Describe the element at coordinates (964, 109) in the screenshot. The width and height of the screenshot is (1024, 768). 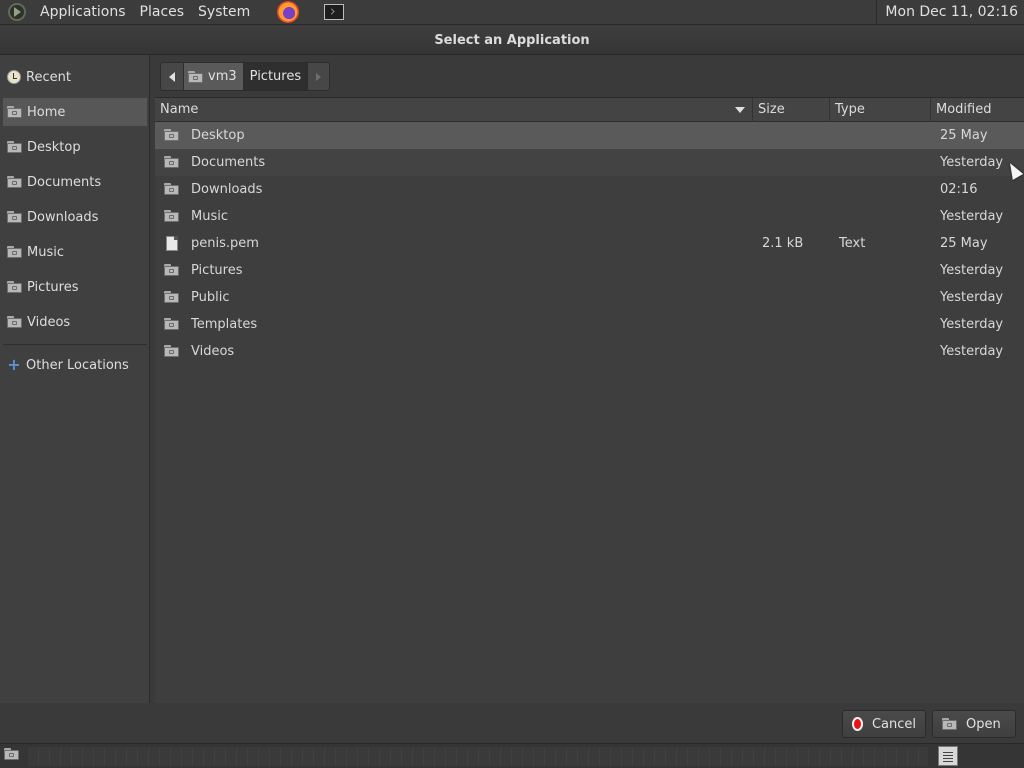
I see `column-header-label: Modified` at that location.